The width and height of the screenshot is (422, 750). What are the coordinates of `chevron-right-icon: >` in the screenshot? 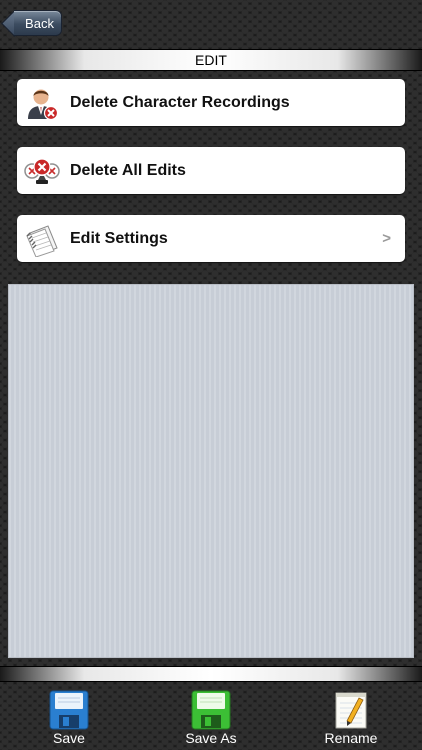 It's located at (386, 238).